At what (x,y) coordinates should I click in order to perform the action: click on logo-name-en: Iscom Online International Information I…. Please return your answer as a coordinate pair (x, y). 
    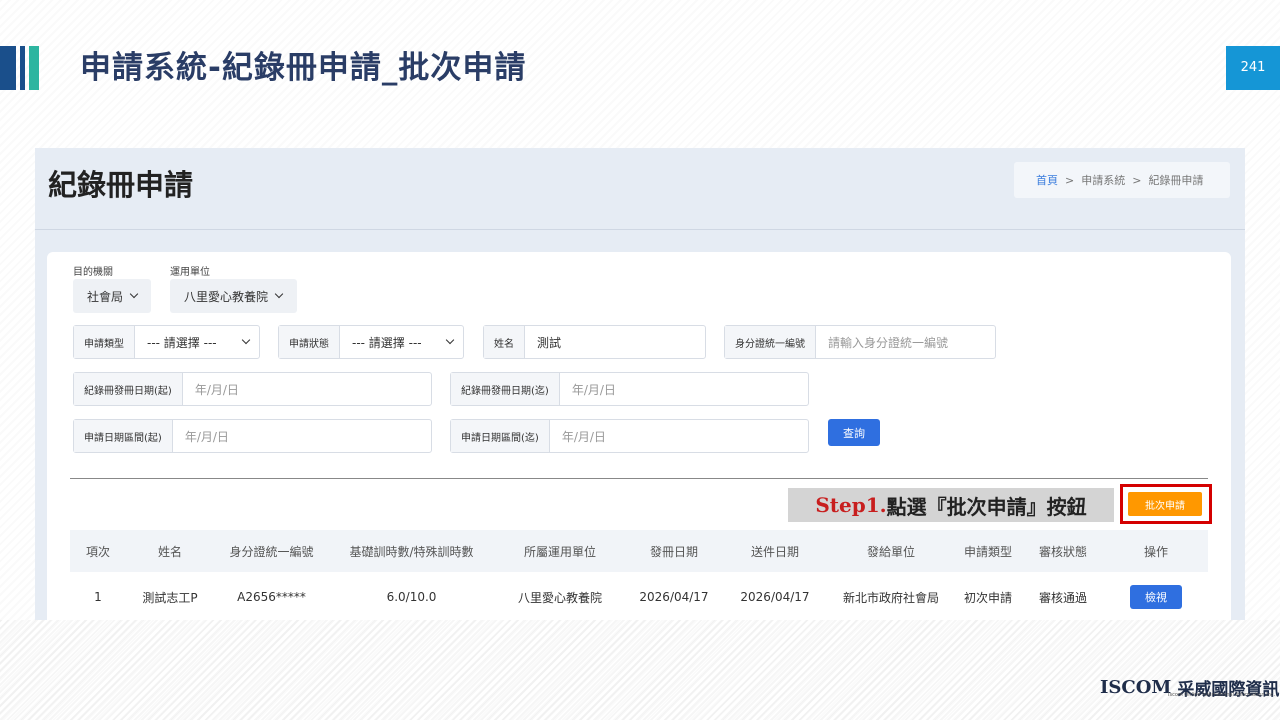
    Looking at the image, I should click on (1222, 695).